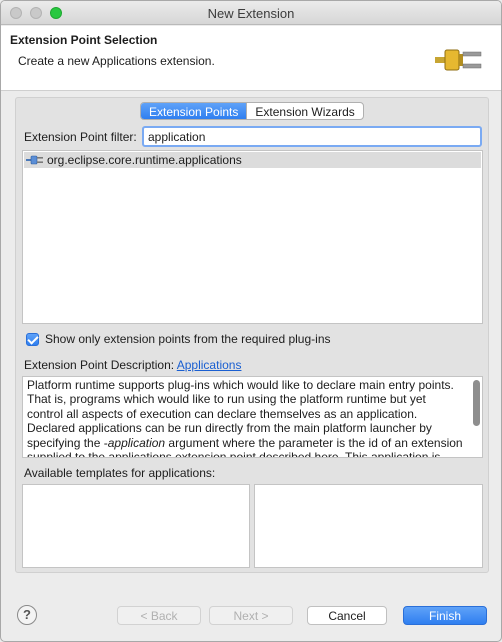 Image resolution: width=502 pixels, height=642 pixels. What do you see at coordinates (136, 526) in the screenshot?
I see `templates-list` at bounding box center [136, 526].